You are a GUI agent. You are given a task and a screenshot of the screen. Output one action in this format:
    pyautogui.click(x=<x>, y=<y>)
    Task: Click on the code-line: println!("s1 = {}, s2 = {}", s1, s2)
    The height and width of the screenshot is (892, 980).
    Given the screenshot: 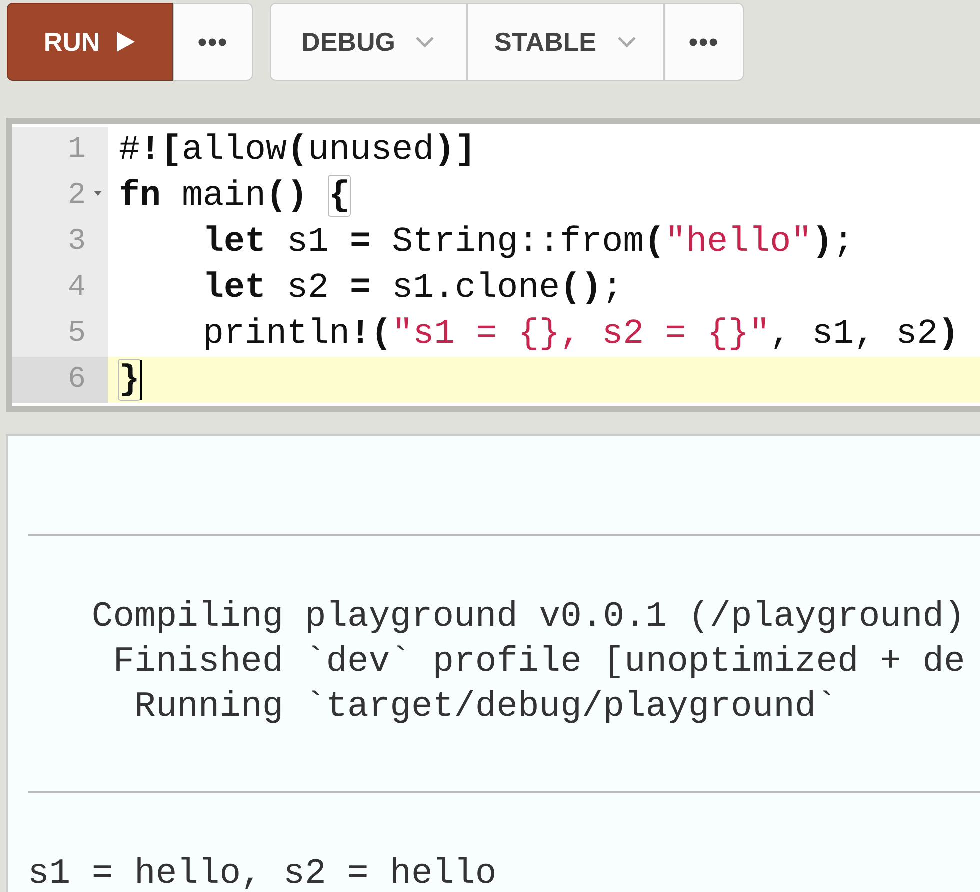 What is the action you would take?
    pyautogui.click(x=581, y=334)
    